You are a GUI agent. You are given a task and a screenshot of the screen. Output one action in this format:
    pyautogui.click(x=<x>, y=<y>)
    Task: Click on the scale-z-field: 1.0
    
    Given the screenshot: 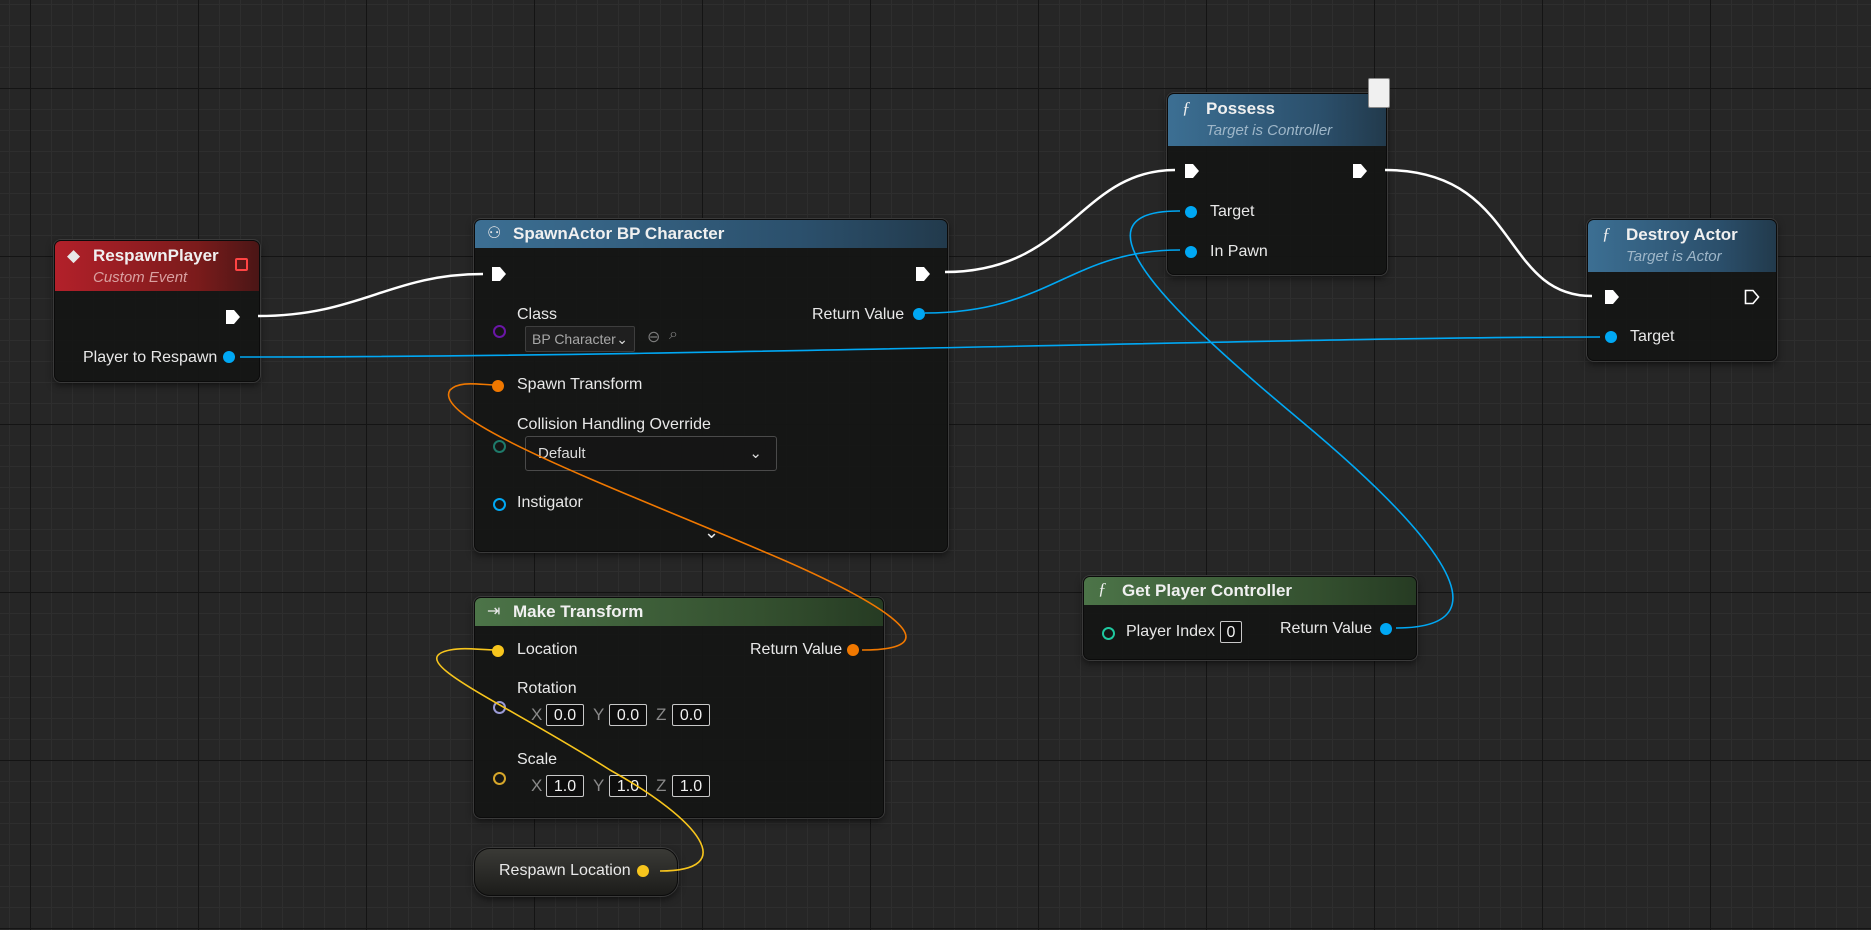 What is the action you would take?
    pyautogui.click(x=691, y=786)
    